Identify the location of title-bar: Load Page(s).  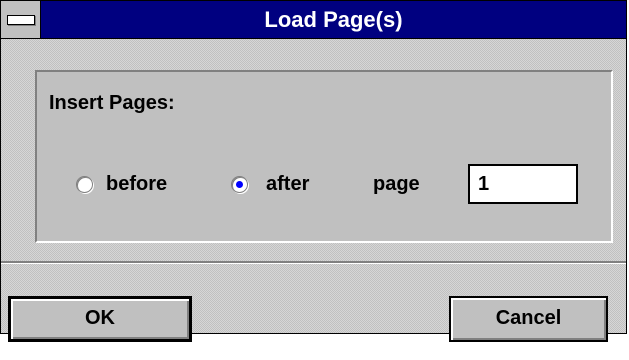
(313, 20).